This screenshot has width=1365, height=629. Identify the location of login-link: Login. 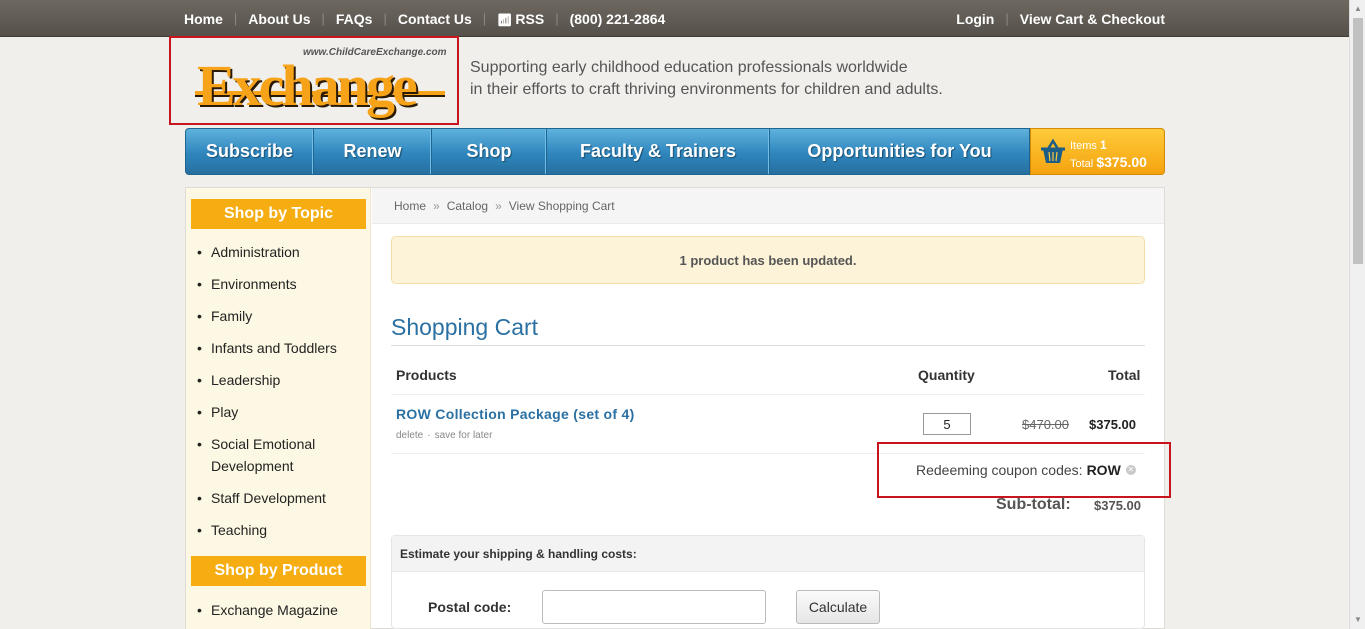
(975, 19).